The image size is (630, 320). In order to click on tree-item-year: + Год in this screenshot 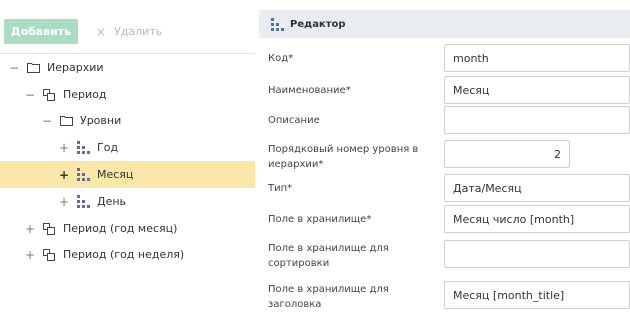, I will do `click(127, 147)`.